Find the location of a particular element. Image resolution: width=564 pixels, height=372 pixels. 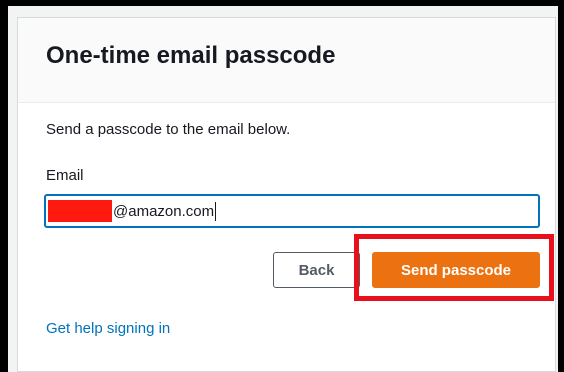

card-description: Send a passcode to the email below. is located at coordinates (168, 129).